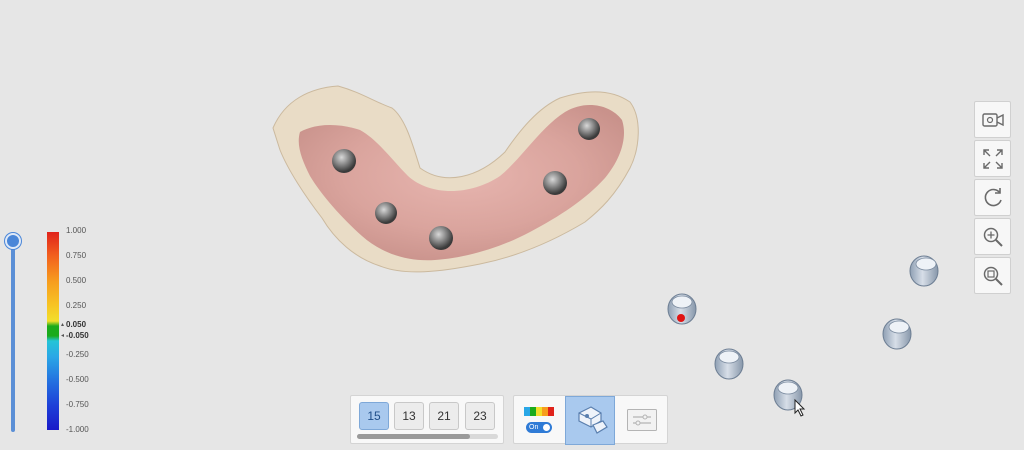 This screenshot has height=450, width=1024. Describe the element at coordinates (13, 336) in the screenshot. I see `opacity-slider-track` at that location.